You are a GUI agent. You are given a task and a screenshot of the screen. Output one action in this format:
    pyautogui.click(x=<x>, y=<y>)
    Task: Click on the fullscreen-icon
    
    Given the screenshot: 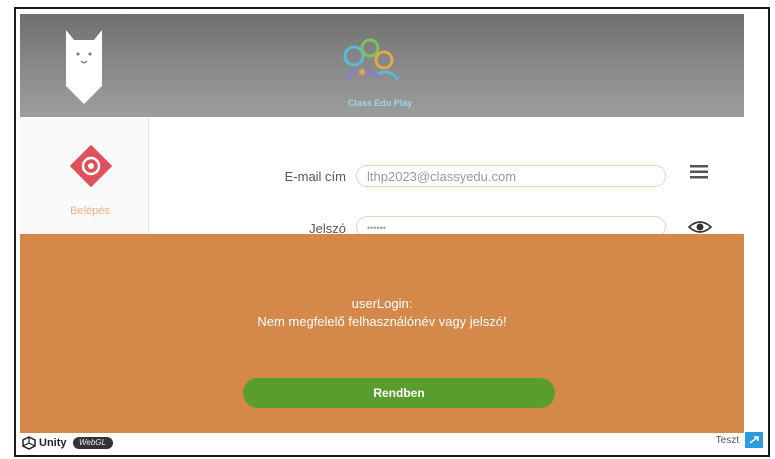 What is the action you would take?
    pyautogui.click(x=754, y=440)
    